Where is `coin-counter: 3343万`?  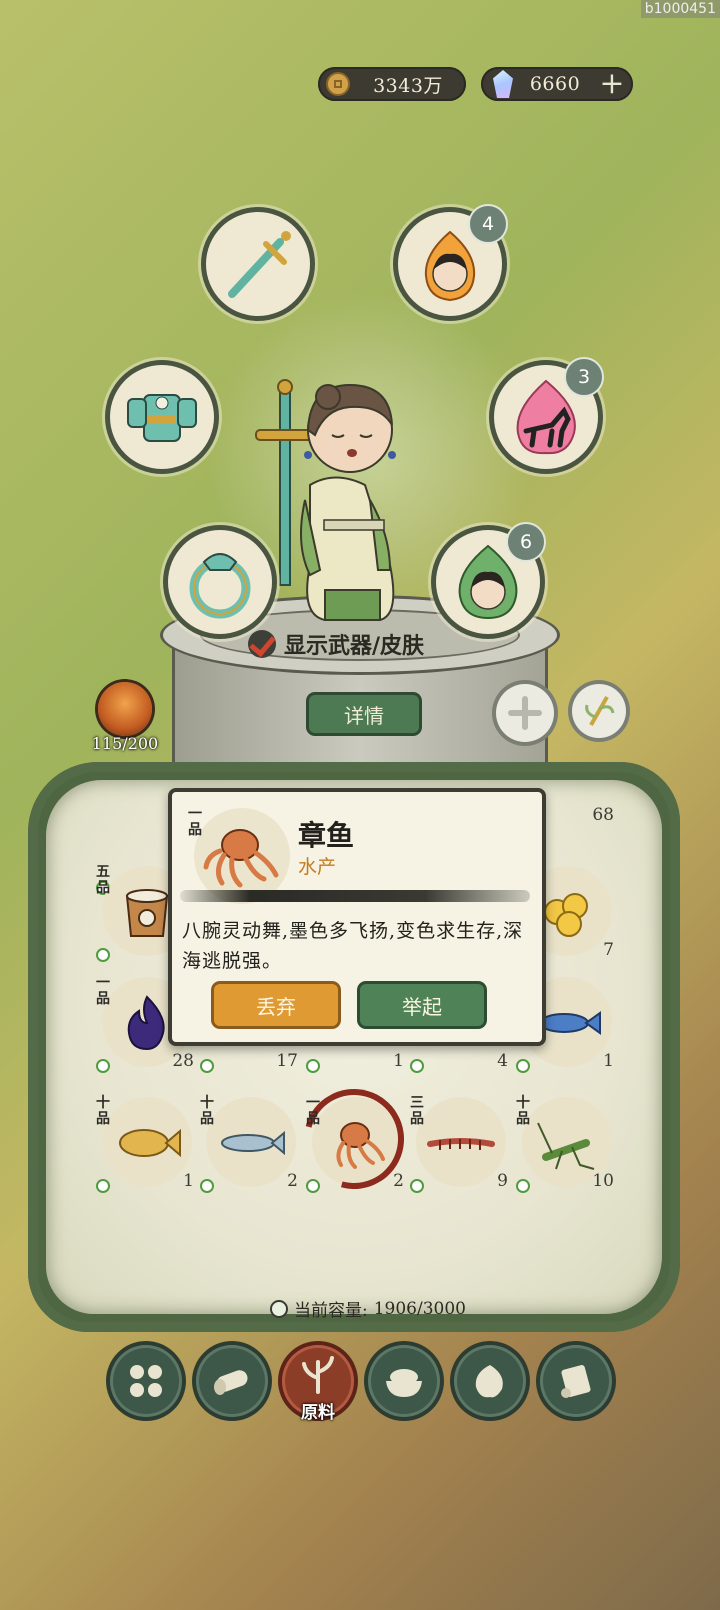
coin-counter: 3343万 is located at coordinates (392, 84).